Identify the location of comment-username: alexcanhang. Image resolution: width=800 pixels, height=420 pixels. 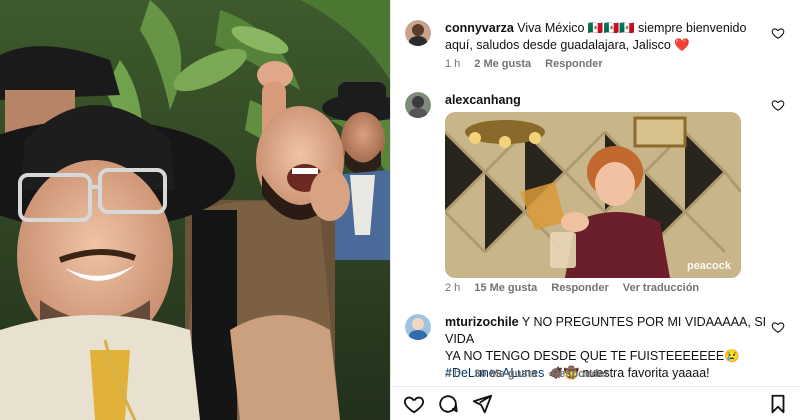
(483, 100).